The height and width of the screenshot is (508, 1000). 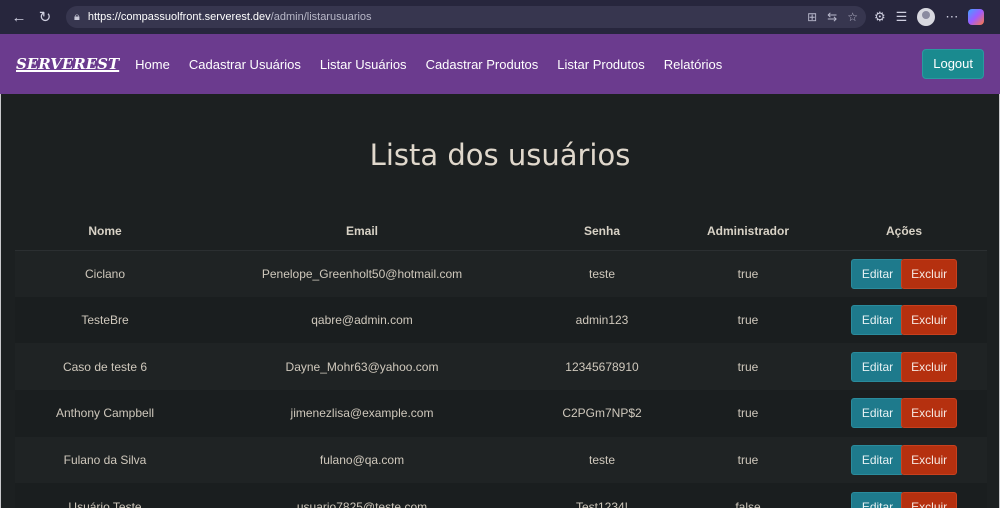 What do you see at coordinates (362, 367) in the screenshot?
I see `cell-email: Dayne_Mohr63@yahoo.com` at bounding box center [362, 367].